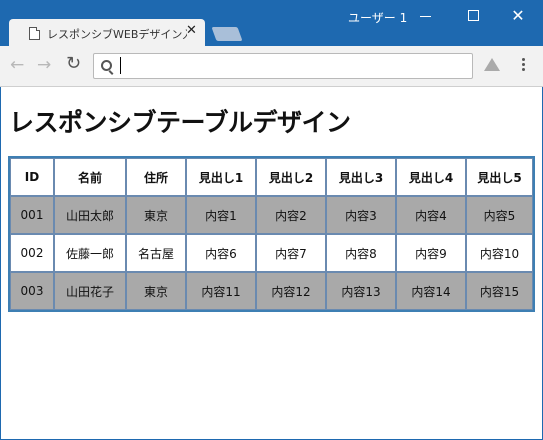  Describe the element at coordinates (291, 177) in the screenshot. I see `header-cell: 見出し2` at that location.